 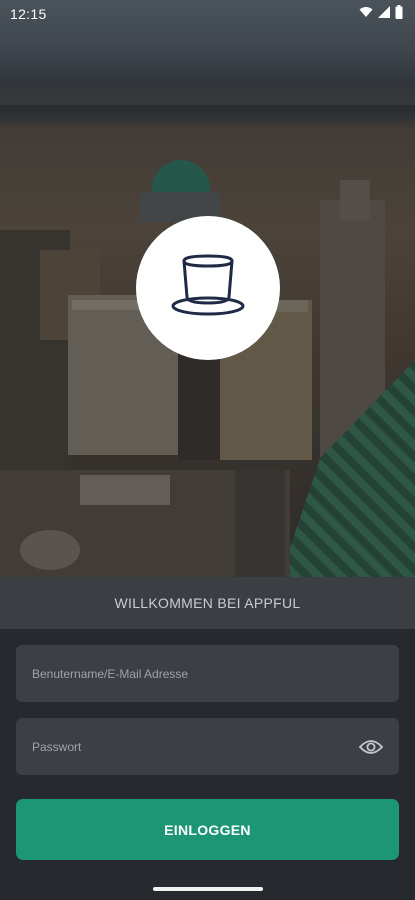 What do you see at coordinates (366, 14) in the screenshot?
I see `wifi-icon` at bounding box center [366, 14].